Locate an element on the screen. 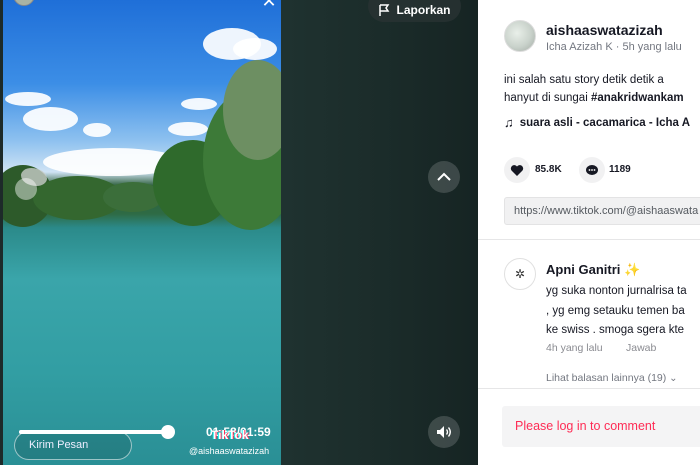 The height and width of the screenshot is (465, 700). caption-line-2: hanyut di sungai #anakridwankam is located at coordinates (602, 98).